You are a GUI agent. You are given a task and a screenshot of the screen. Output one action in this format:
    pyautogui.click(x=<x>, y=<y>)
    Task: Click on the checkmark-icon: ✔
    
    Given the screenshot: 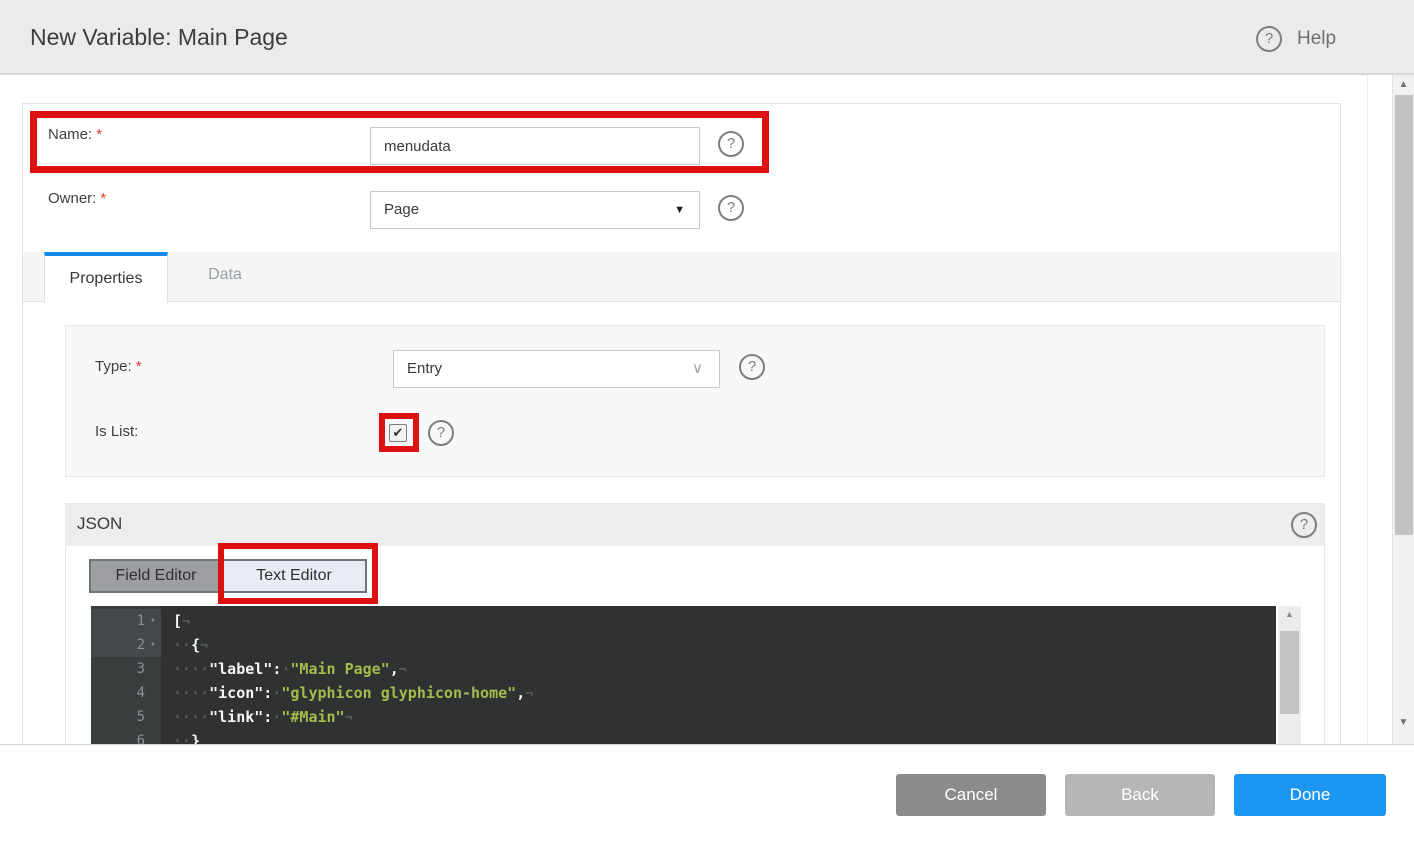 What is the action you would take?
    pyautogui.click(x=398, y=432)
    